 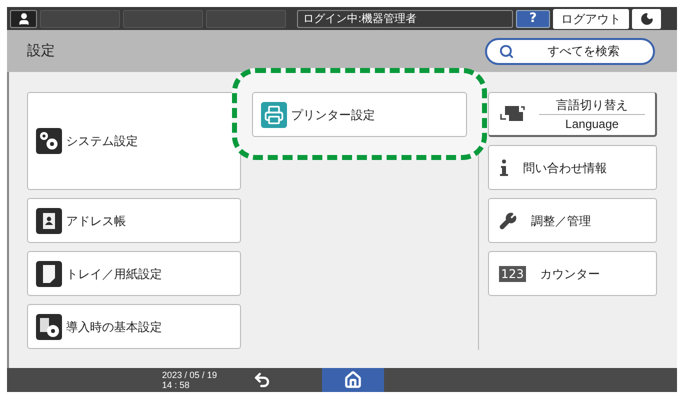 I want to click on help-button: ?, so click(x=533, y=19).